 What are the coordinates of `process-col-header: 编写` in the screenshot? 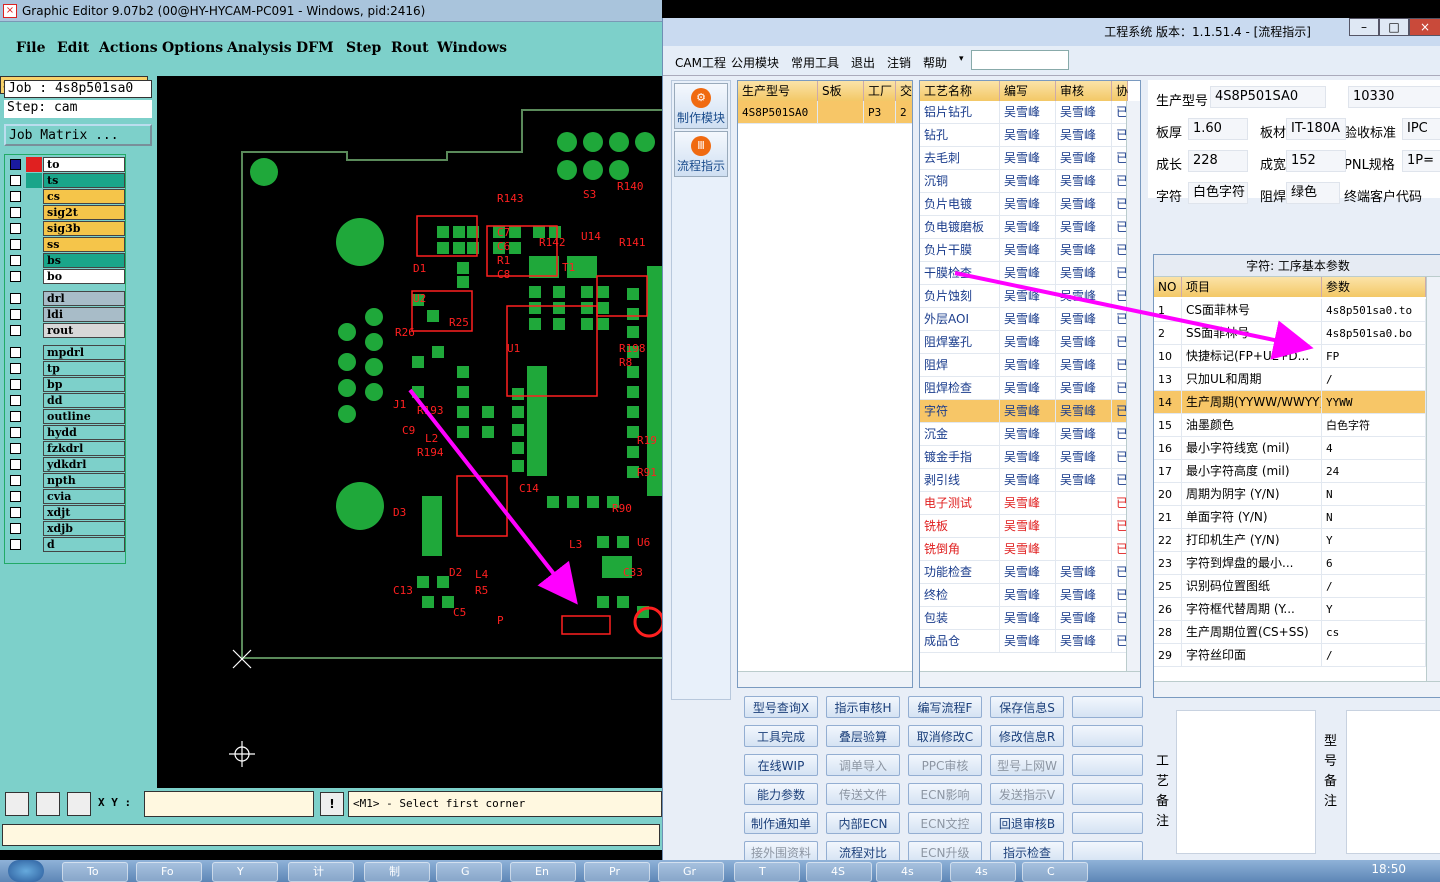 It's located at (1028, 91).